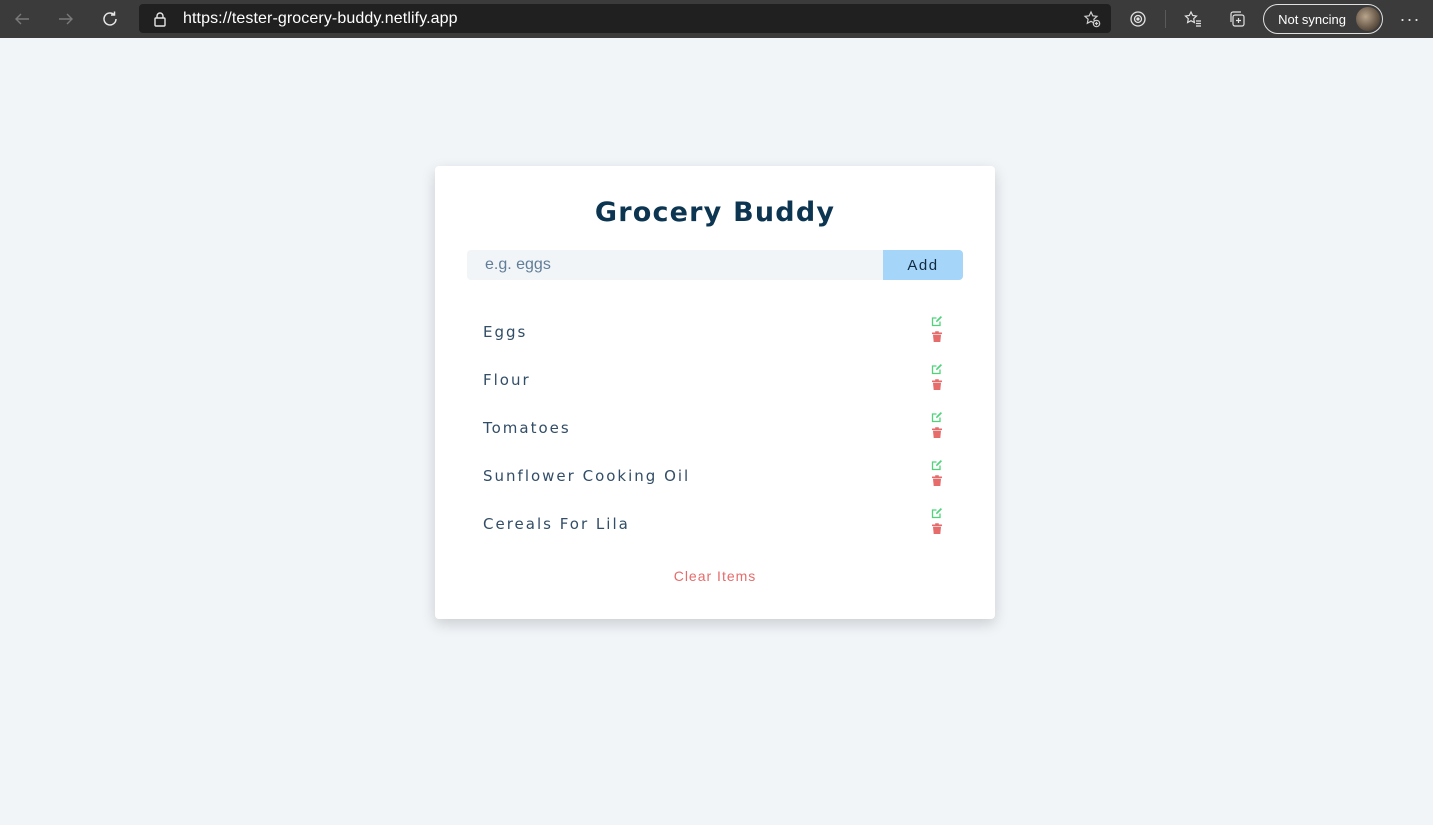 This screenshot has width=1433, height=825. Describe the element at coordinates (320, 19) in the screenshot. I see `url-text: https://tester-grocery-buddy.netlify.app` at that location.